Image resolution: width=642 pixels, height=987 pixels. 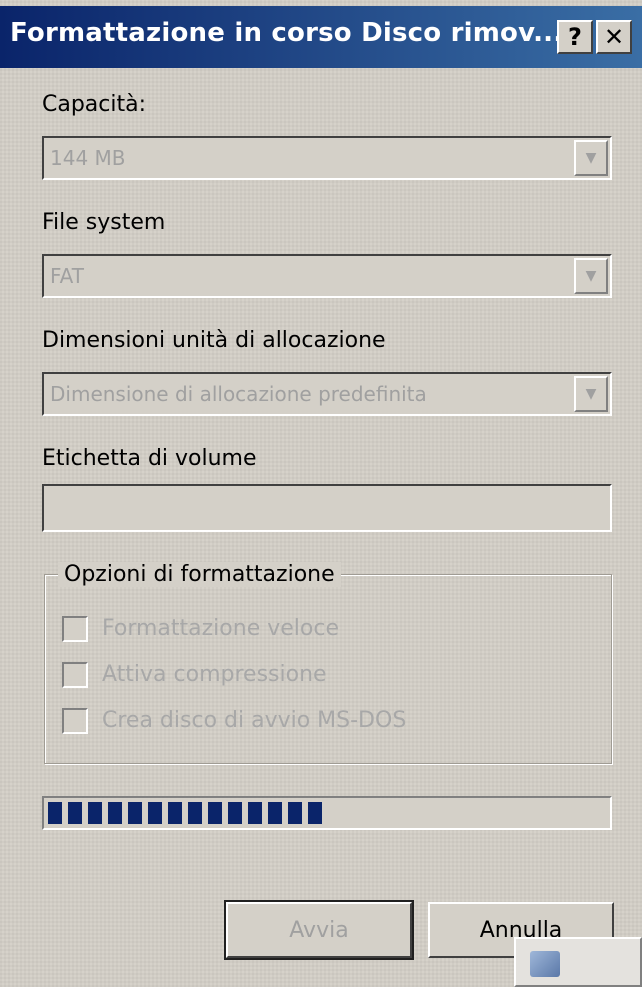 I want to click on capacity-value: 144 MB, so click(x=88, y=158).